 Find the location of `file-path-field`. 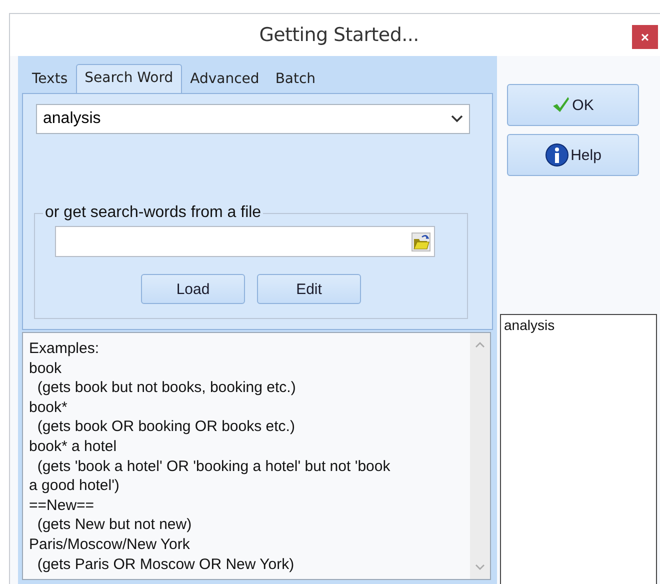

file-path-field is located at coordinates (245, 241).